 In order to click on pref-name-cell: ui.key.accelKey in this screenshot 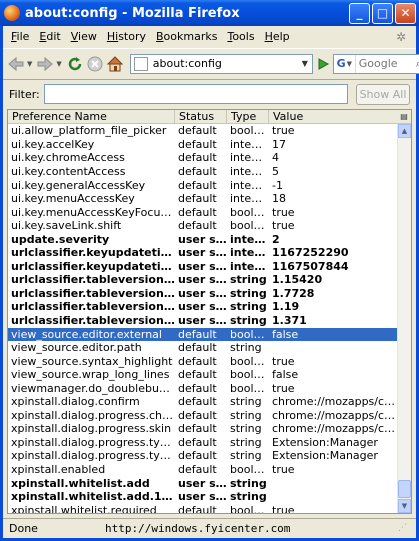, I will do `click(53, 144)`.